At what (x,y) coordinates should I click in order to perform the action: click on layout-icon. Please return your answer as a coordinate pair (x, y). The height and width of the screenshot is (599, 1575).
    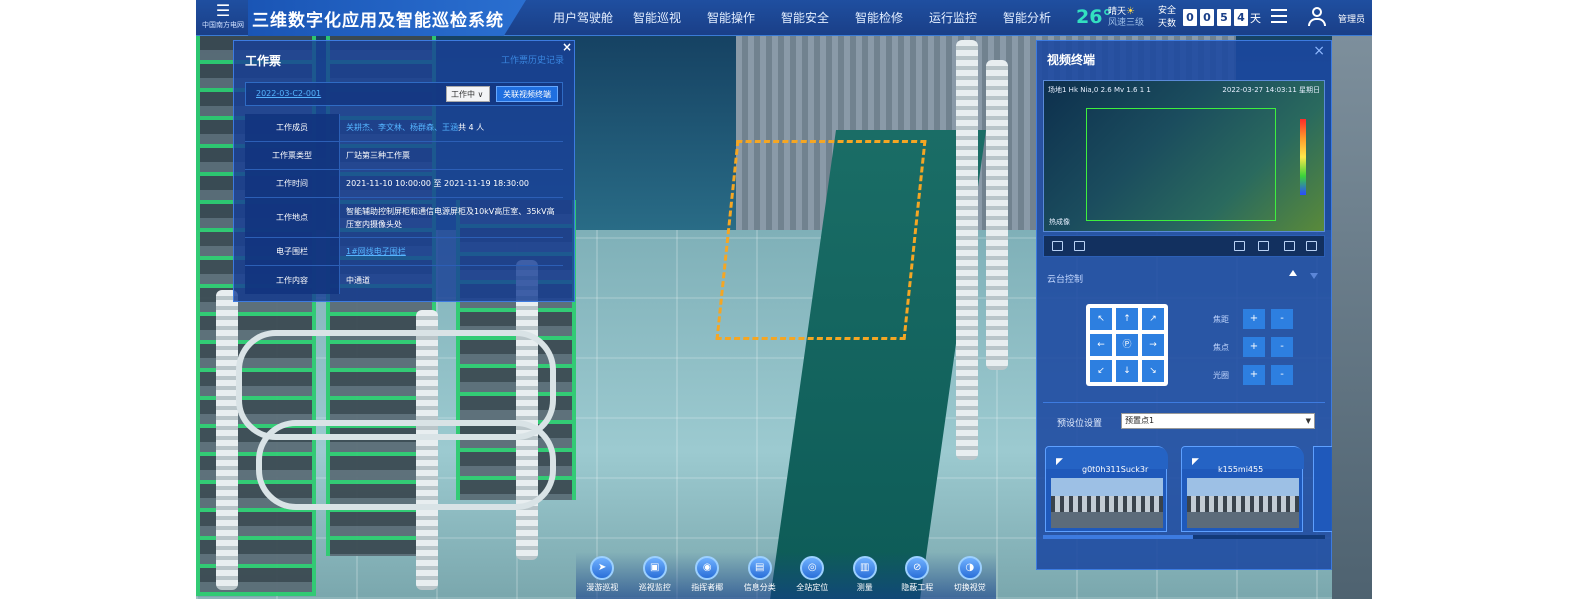
    Looking at the image, I should click on (1263, 246).